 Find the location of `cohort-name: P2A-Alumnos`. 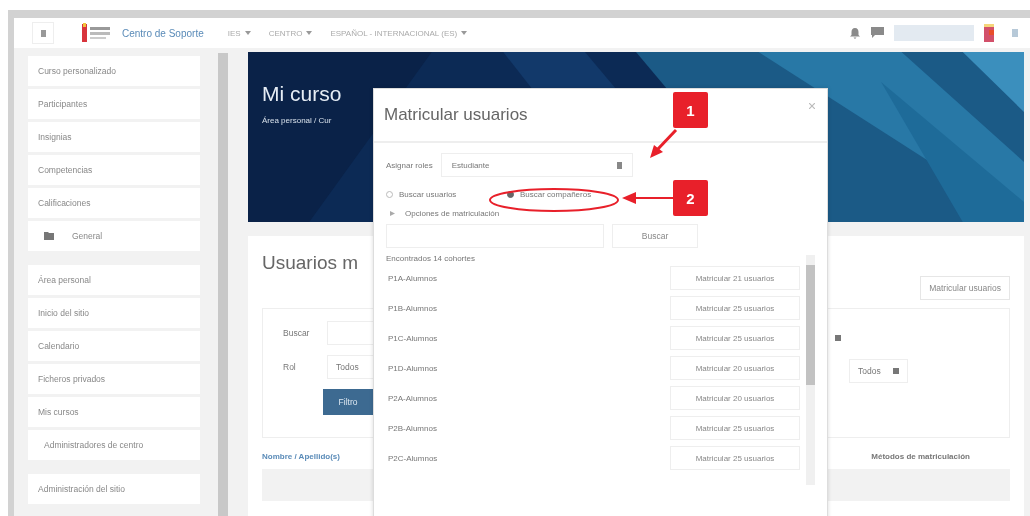

cohort-name: P2A-Alumnos is located at coordinates (412, 398).